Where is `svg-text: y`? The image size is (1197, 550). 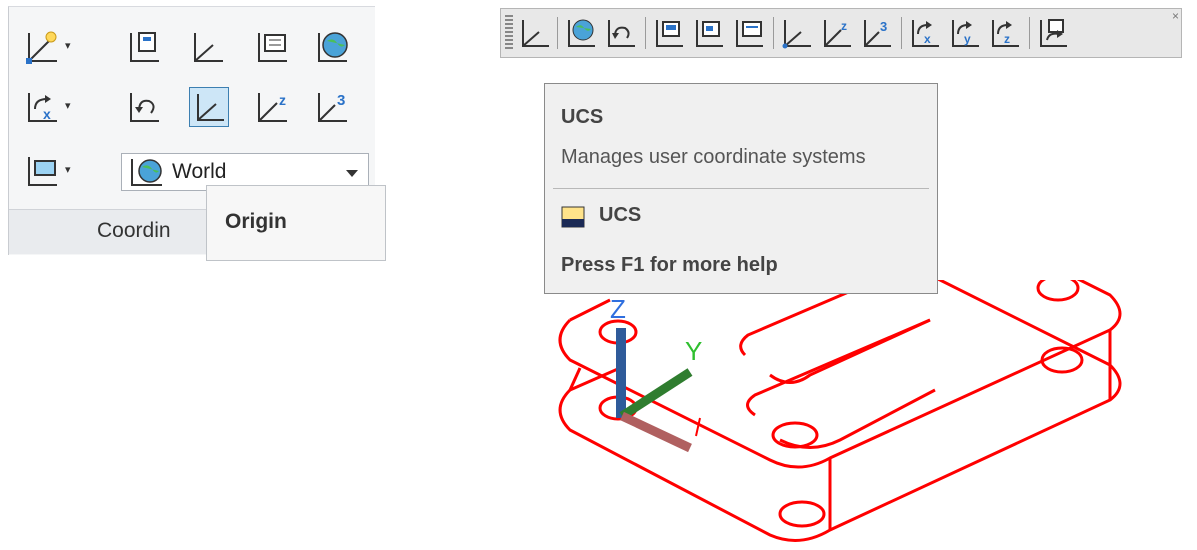
svg-text: y is located at coordinates (967, 39).